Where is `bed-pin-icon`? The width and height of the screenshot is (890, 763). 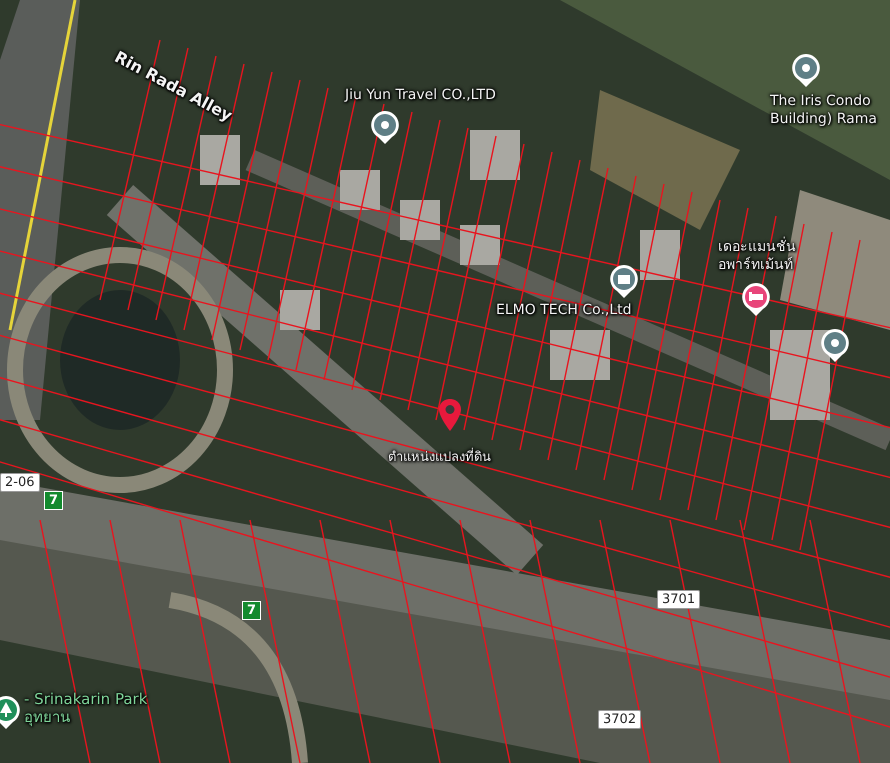
bed-pin-icon is located at coordinates (756, 299).